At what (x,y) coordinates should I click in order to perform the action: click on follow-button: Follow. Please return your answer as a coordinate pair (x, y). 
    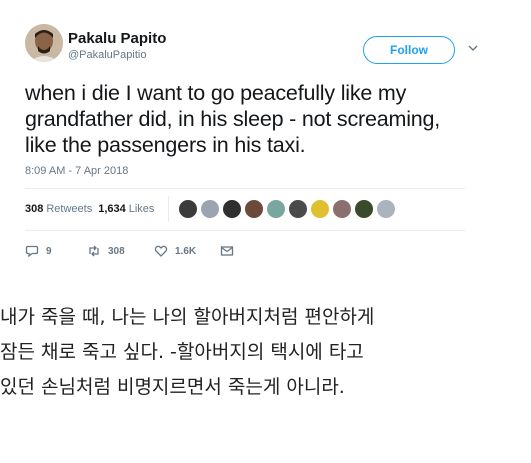
    Looking at the image, I should click on (409, 50).